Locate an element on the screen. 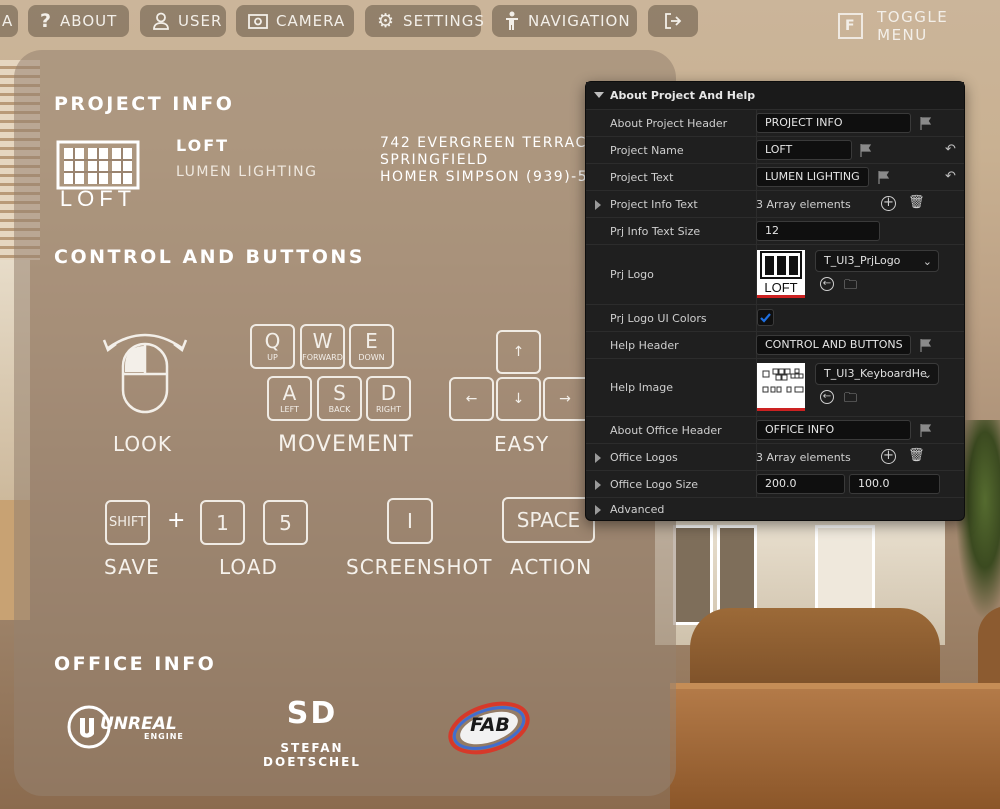 Image resolution: width=1000 pixels, height=809 pixels. exit-button is located at coordinates (673, 21).